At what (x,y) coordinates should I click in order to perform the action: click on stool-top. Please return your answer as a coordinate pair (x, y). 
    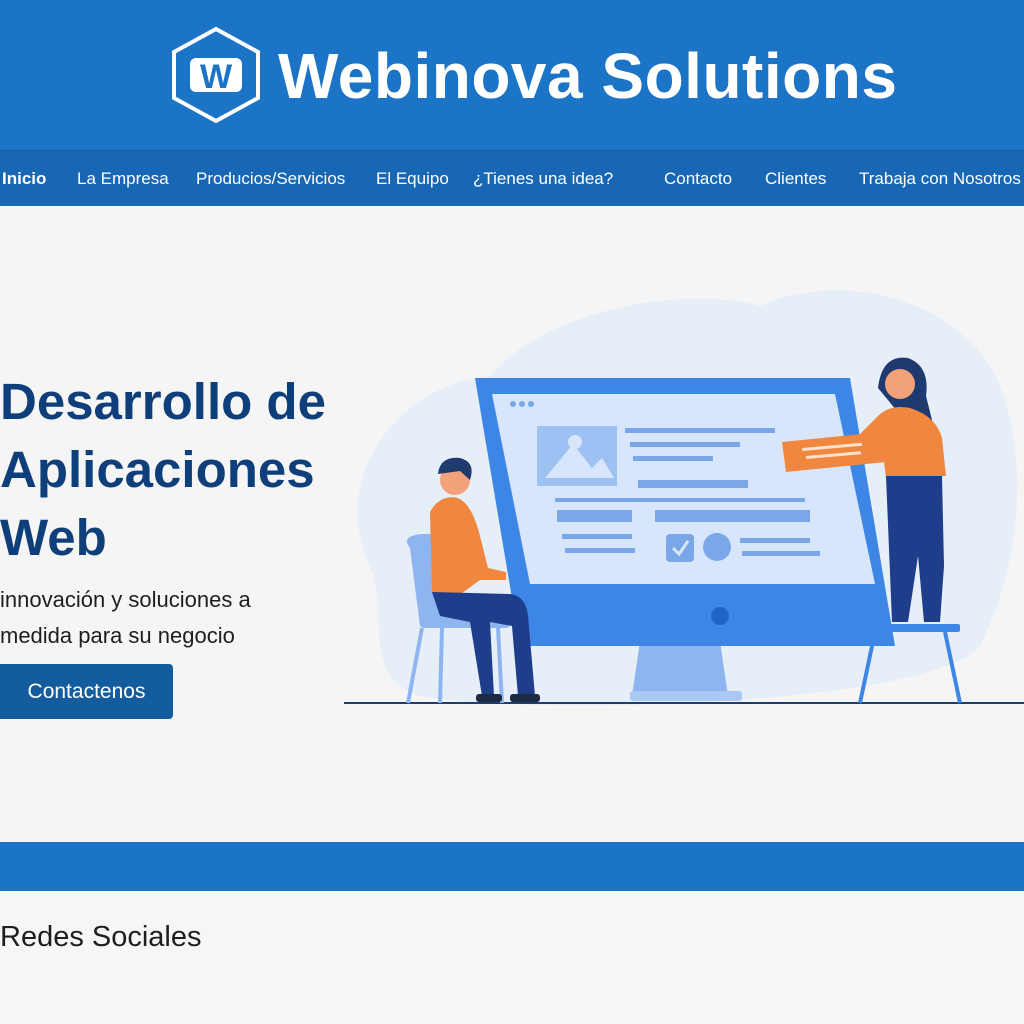
    Looking at the image, I should click on (910, 628).